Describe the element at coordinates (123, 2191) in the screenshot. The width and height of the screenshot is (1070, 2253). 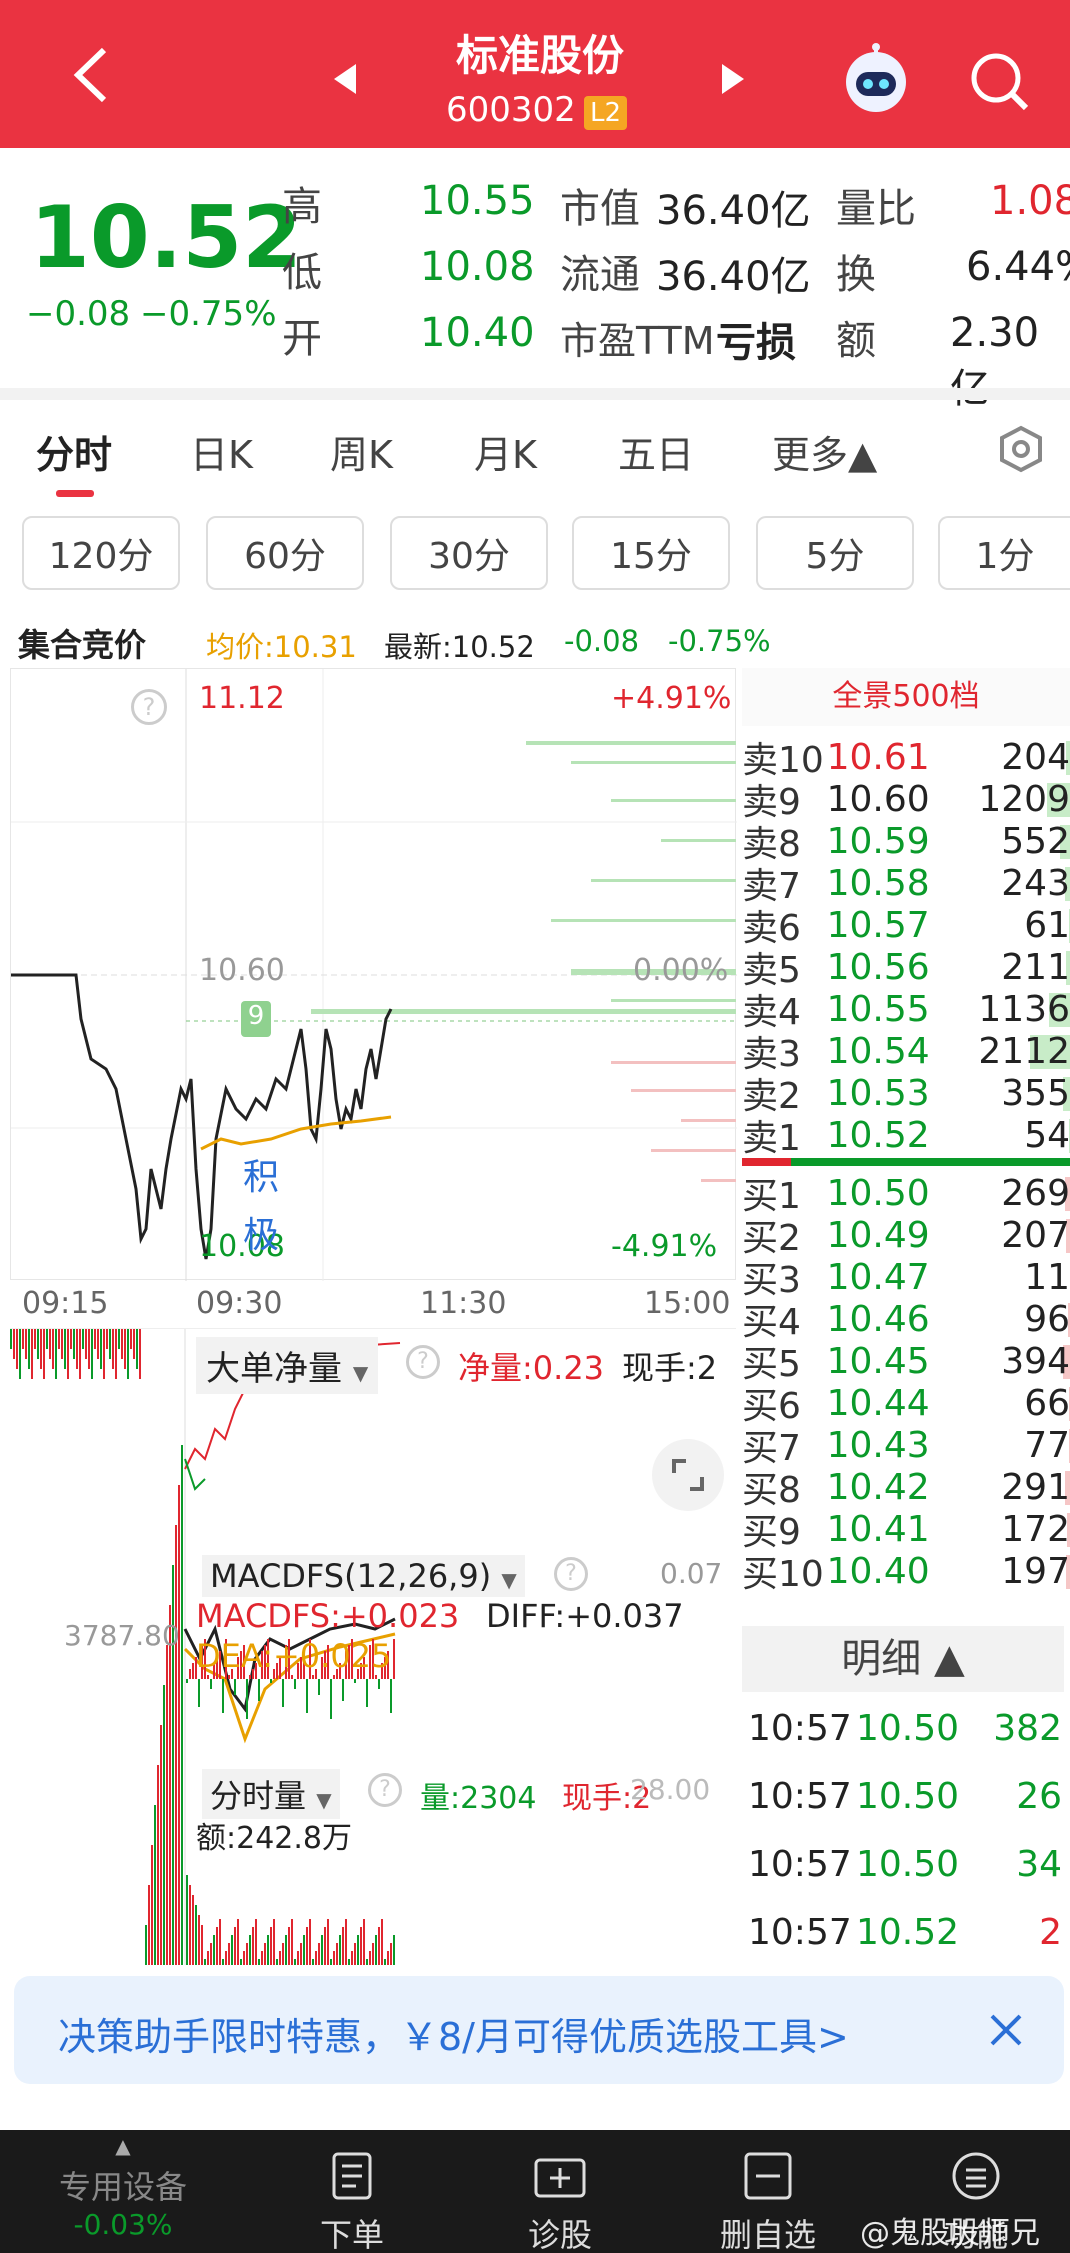
I see `nav-sector: ▲ 专用设备 -0.03%` at that location.